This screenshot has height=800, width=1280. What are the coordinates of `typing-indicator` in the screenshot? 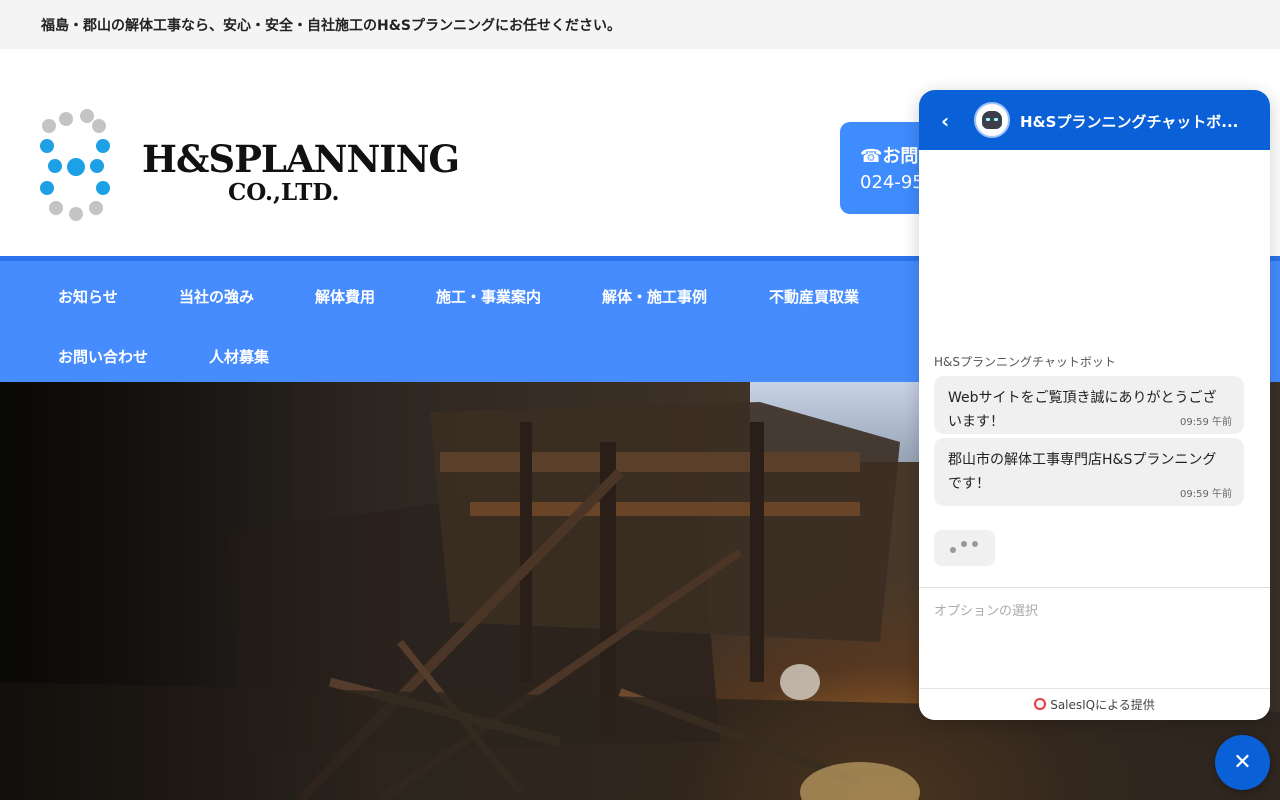 It's located at (964, 548).